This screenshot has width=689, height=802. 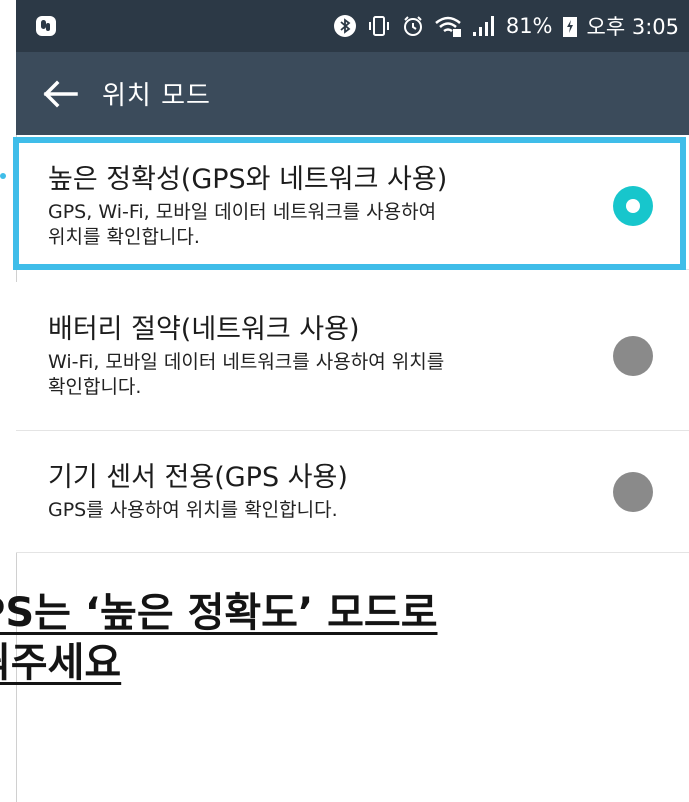 I want to click on app-bar: 위치 모드, so click(x=352, y=93).